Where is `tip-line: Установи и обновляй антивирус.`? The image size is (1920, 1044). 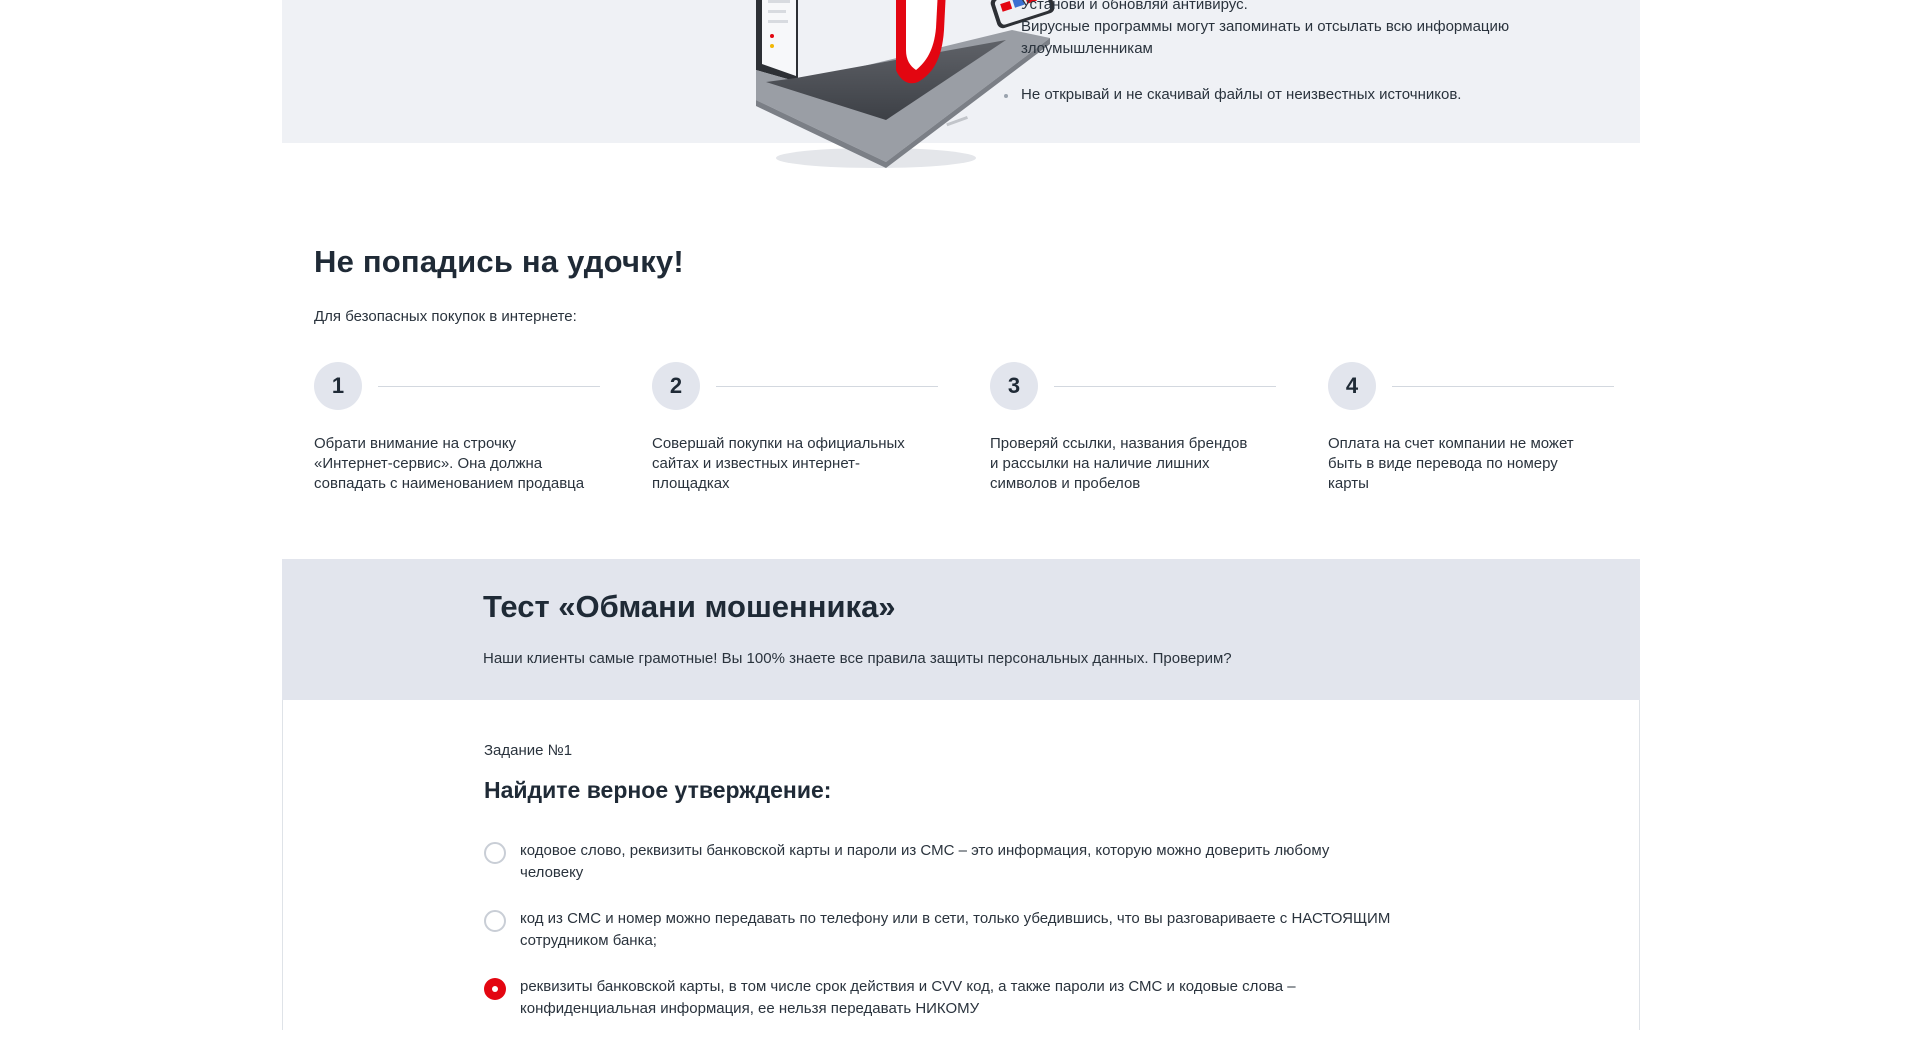 tip-line: Установи и обновляй антивирус. is located at coordinates (1134, 6).